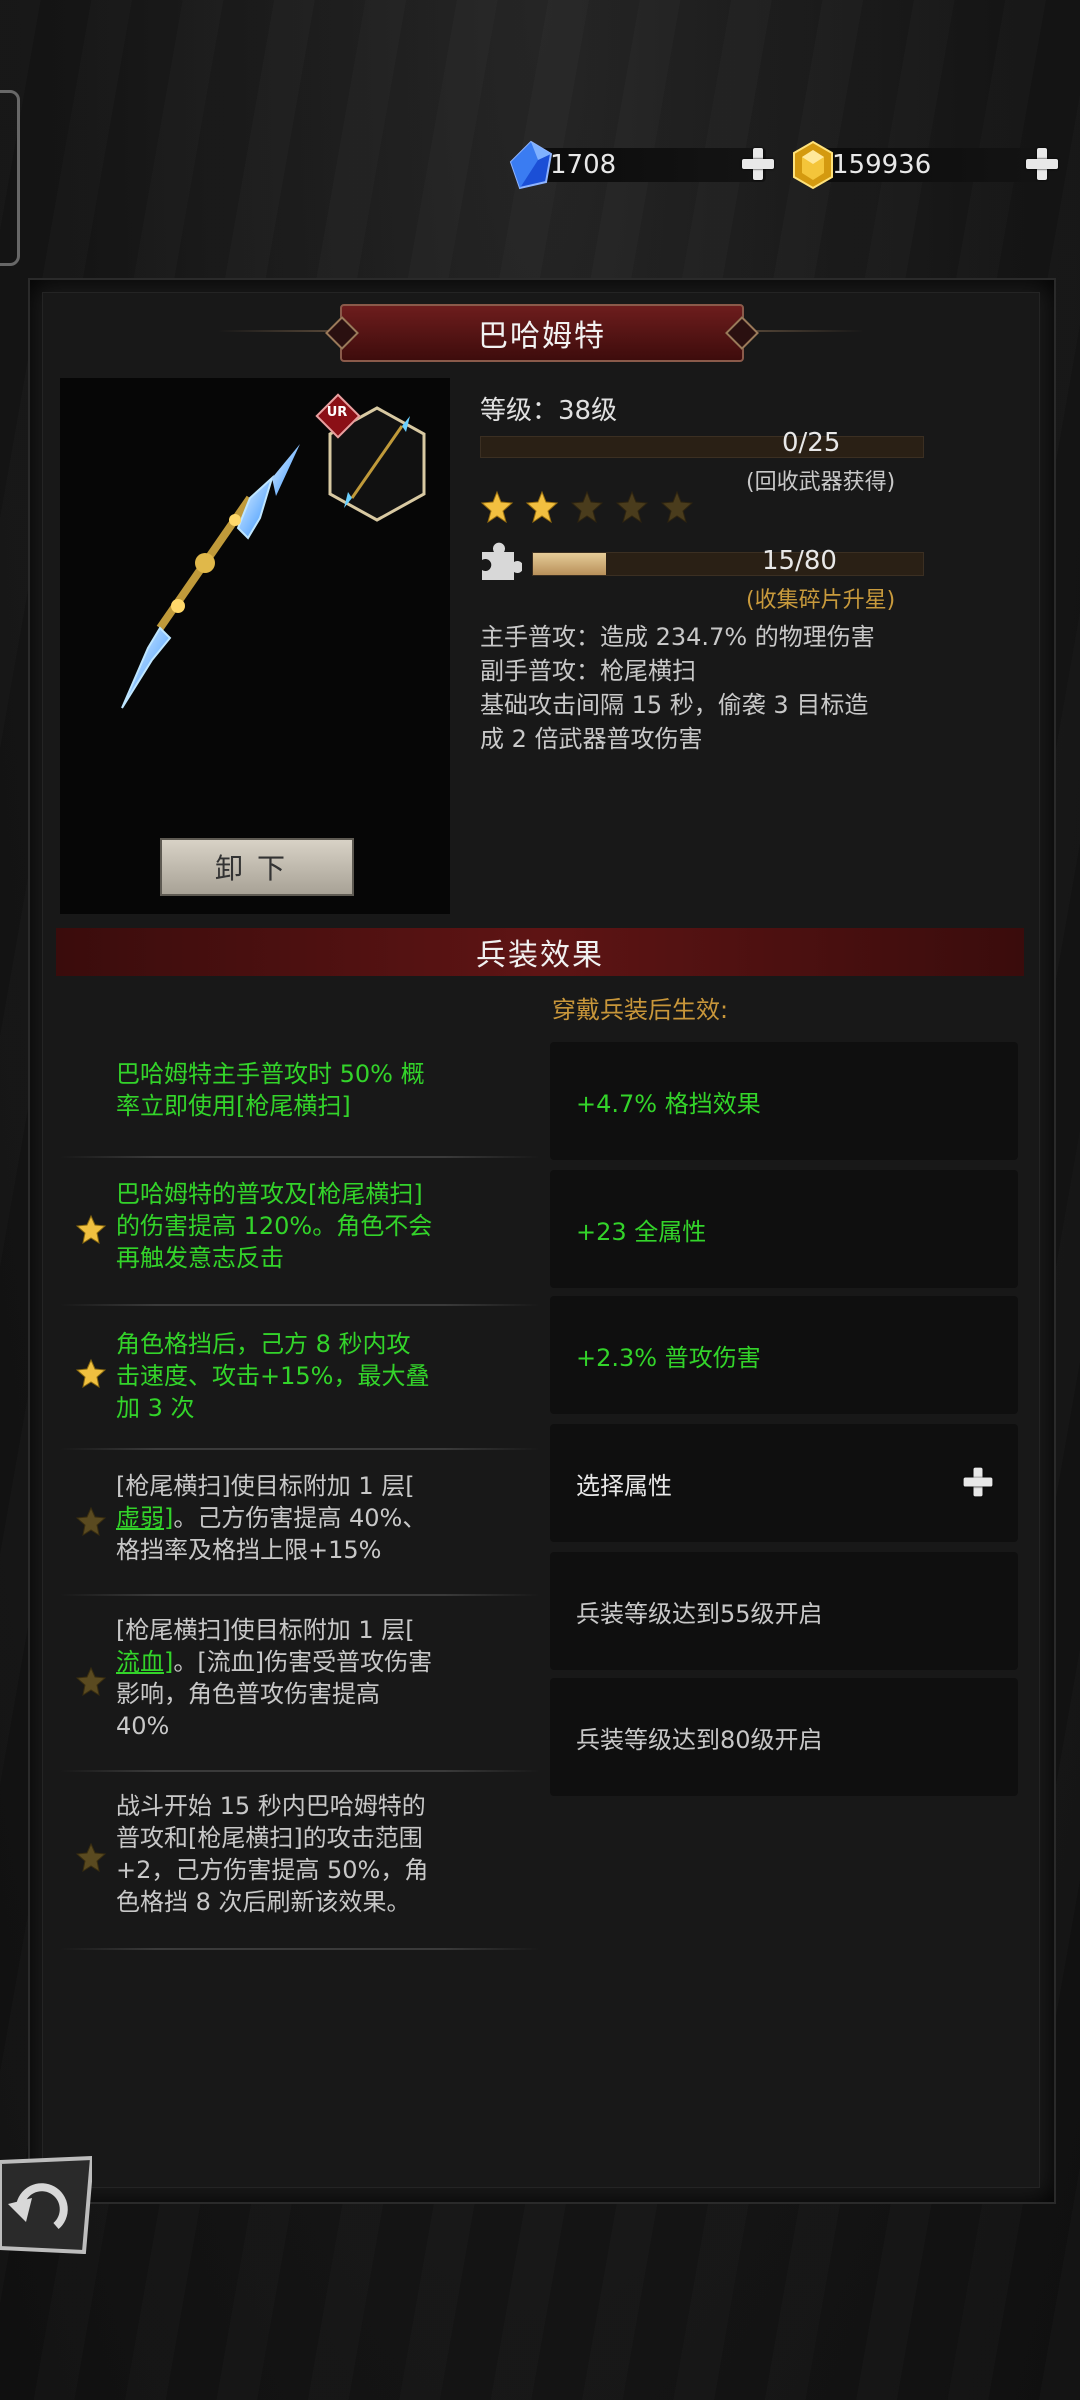  Describe the element at coordinates (821, 482) in the screenshot. I see `exp-hint: (回收武器获得)` at that location.